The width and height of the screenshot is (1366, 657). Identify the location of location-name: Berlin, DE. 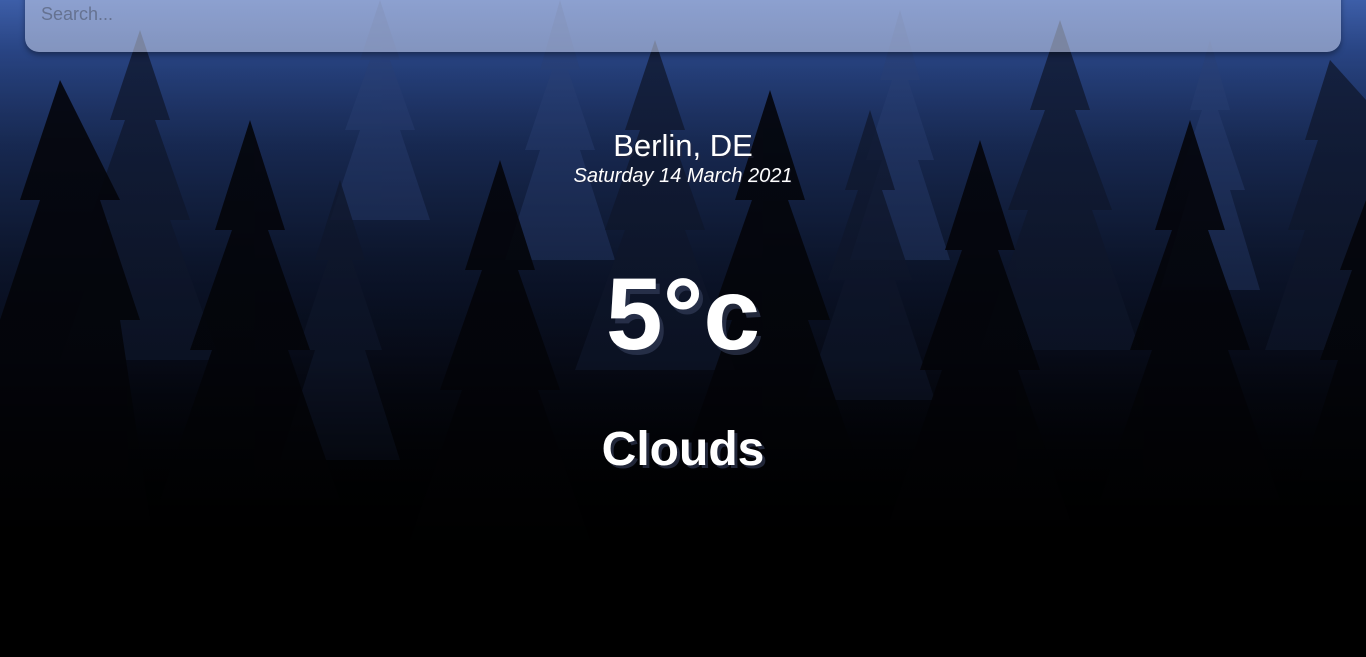
(683, 145).